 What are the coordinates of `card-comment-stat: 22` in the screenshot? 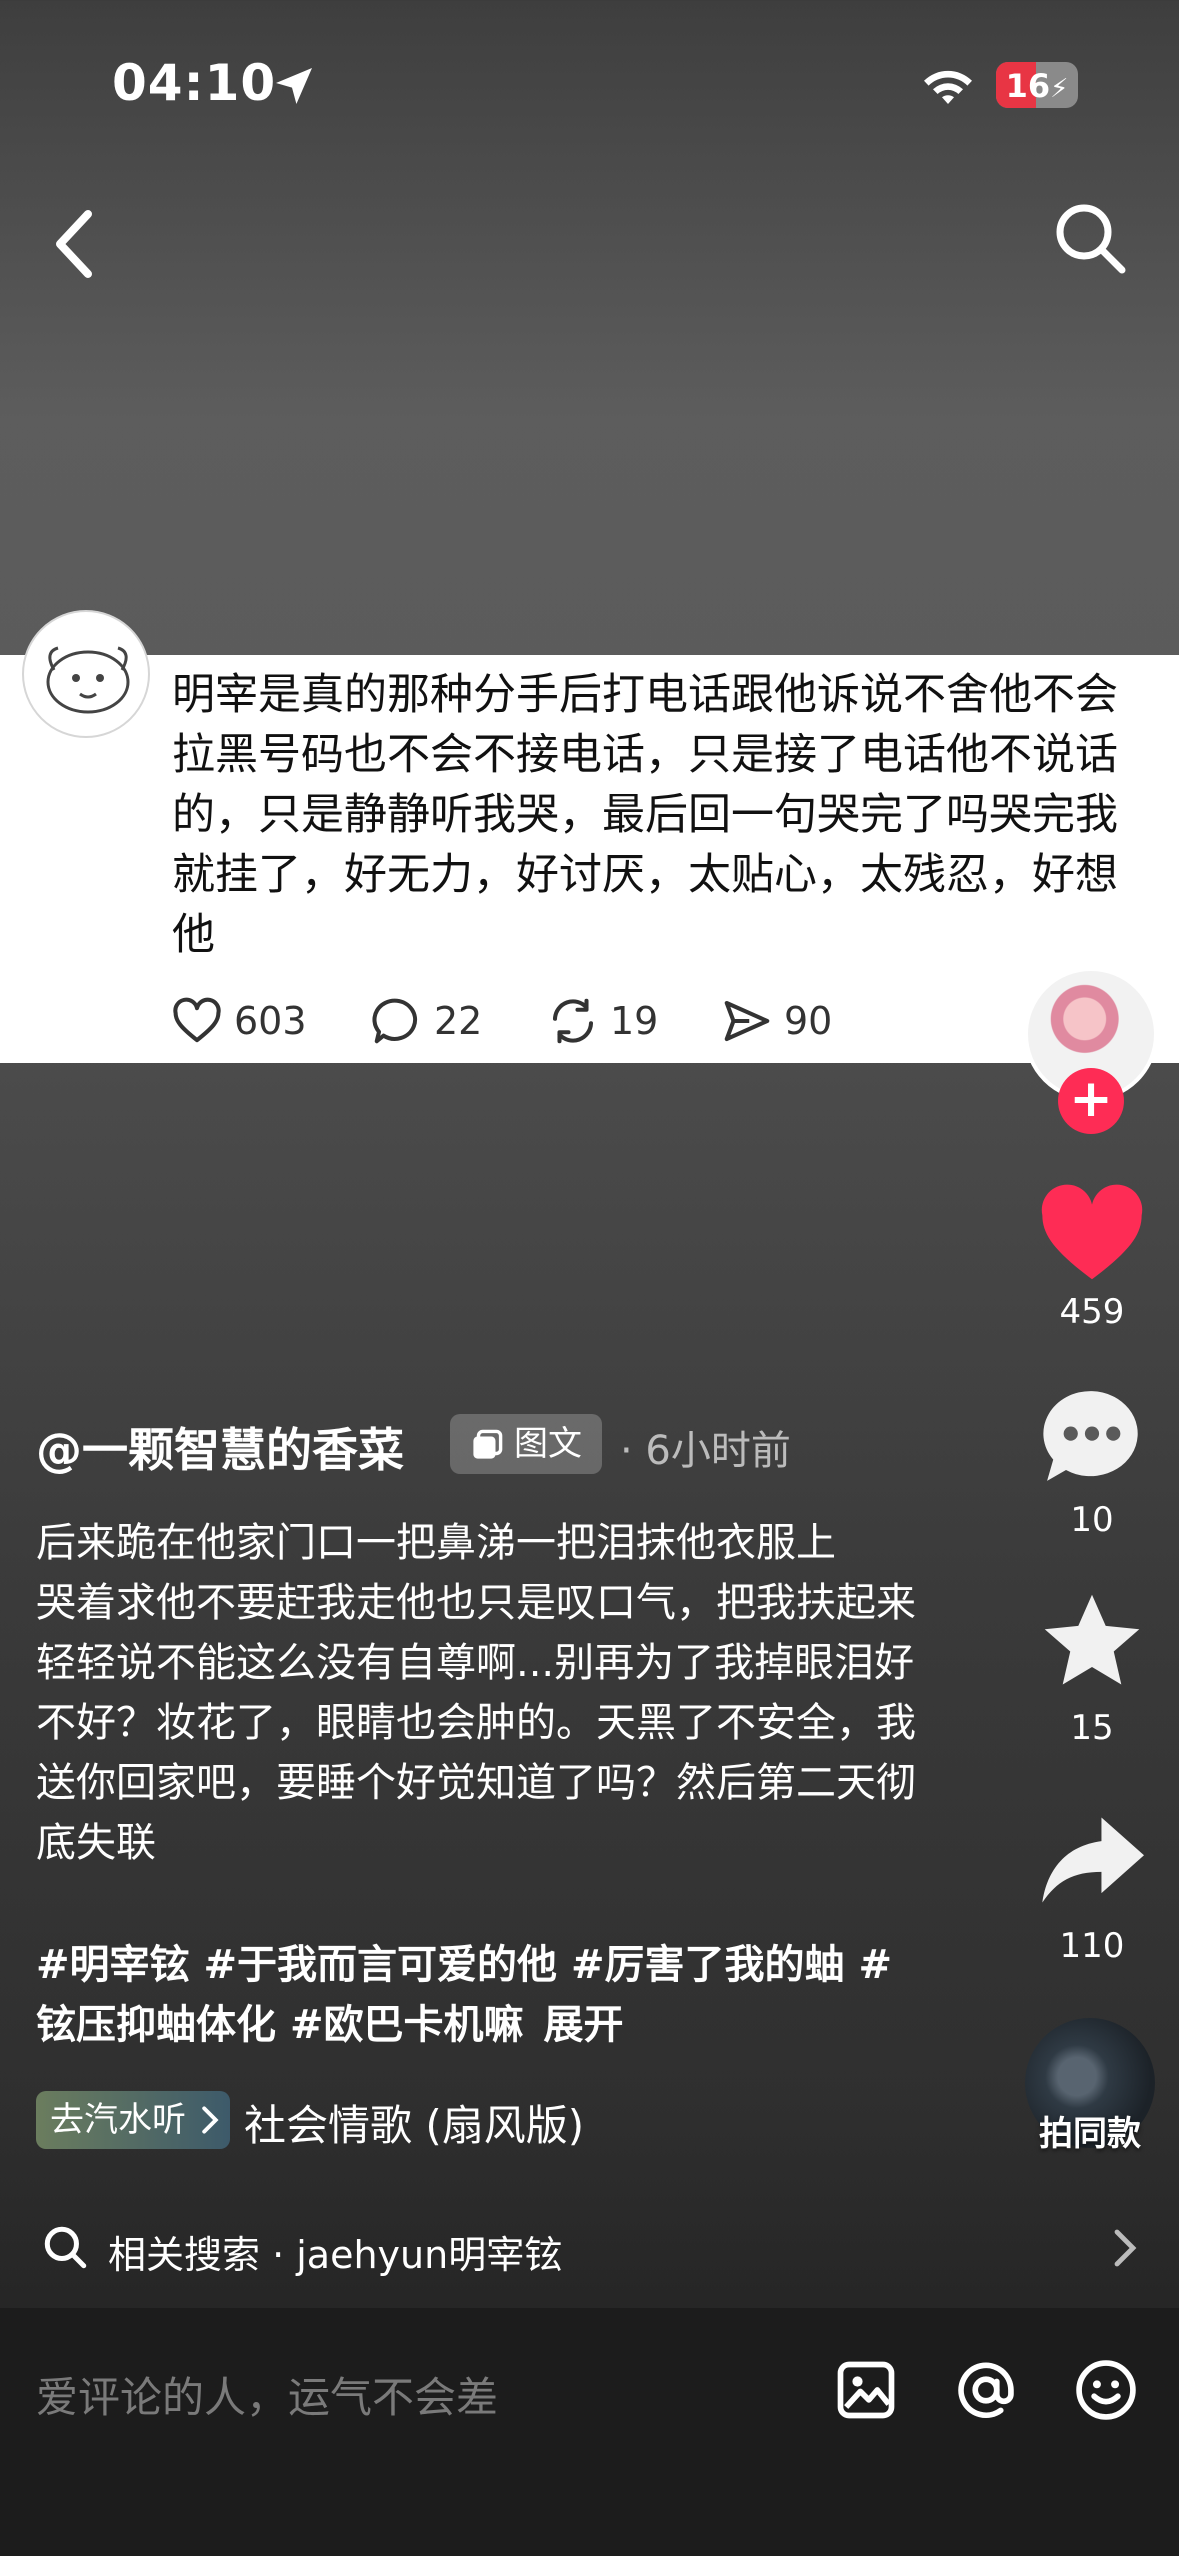 It's located at (426, 1021).